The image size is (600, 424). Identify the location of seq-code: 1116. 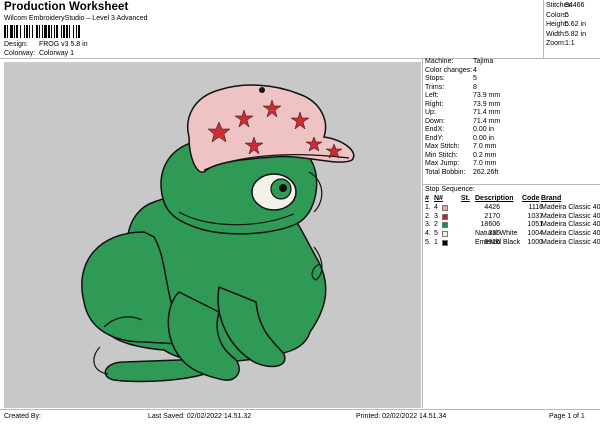
(535, 207).